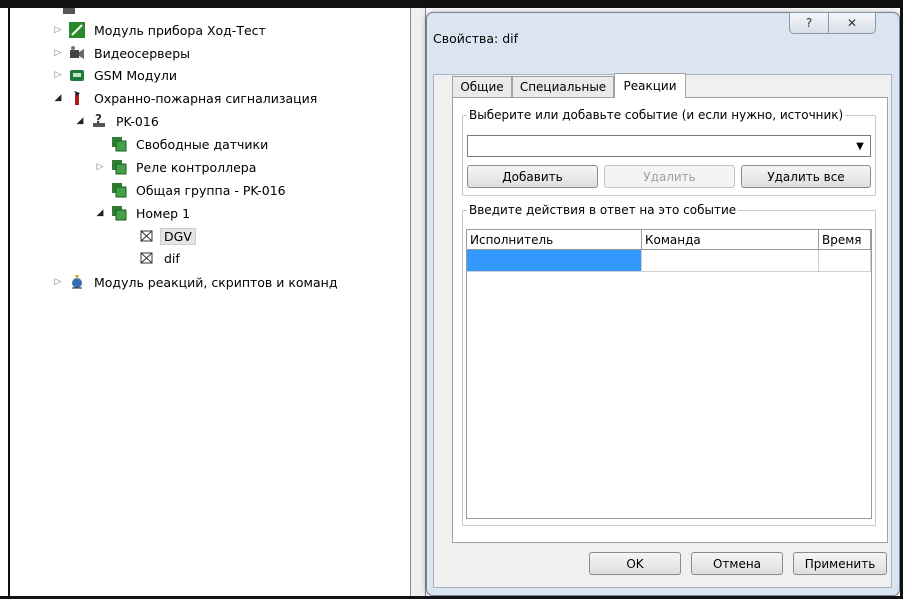 The width and height of the screenshot is (903, 599). Describe the element at coordinates (137, 121) in the screenshot. I see `tree-item-label: PK-016` at that location.